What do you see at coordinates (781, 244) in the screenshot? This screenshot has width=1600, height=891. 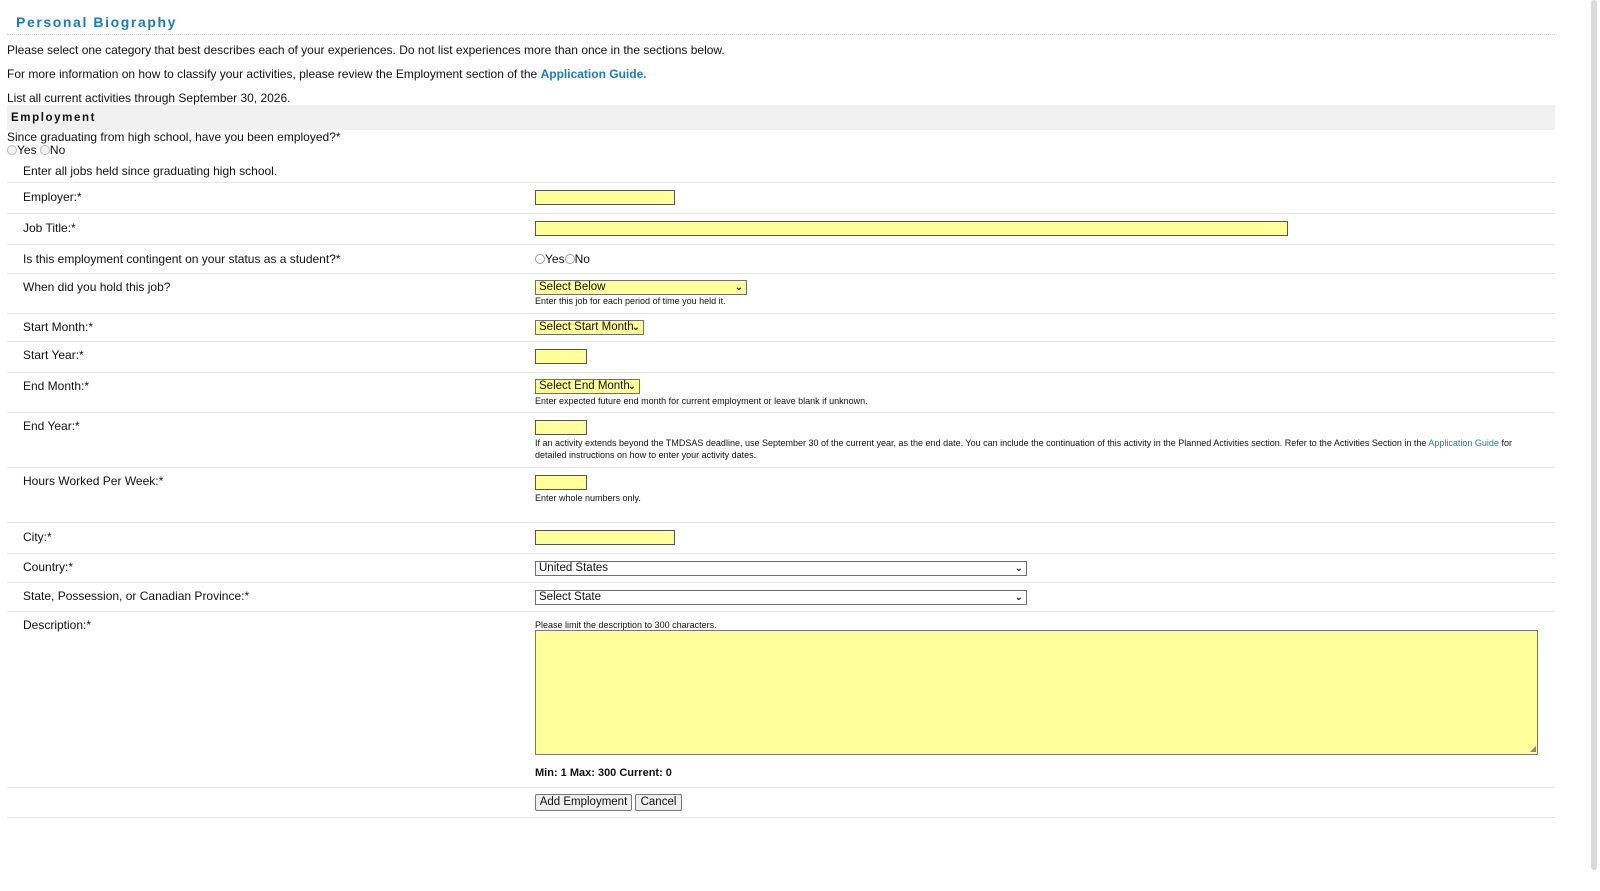 I see `contingent-row` at bounding box center [781, 244].